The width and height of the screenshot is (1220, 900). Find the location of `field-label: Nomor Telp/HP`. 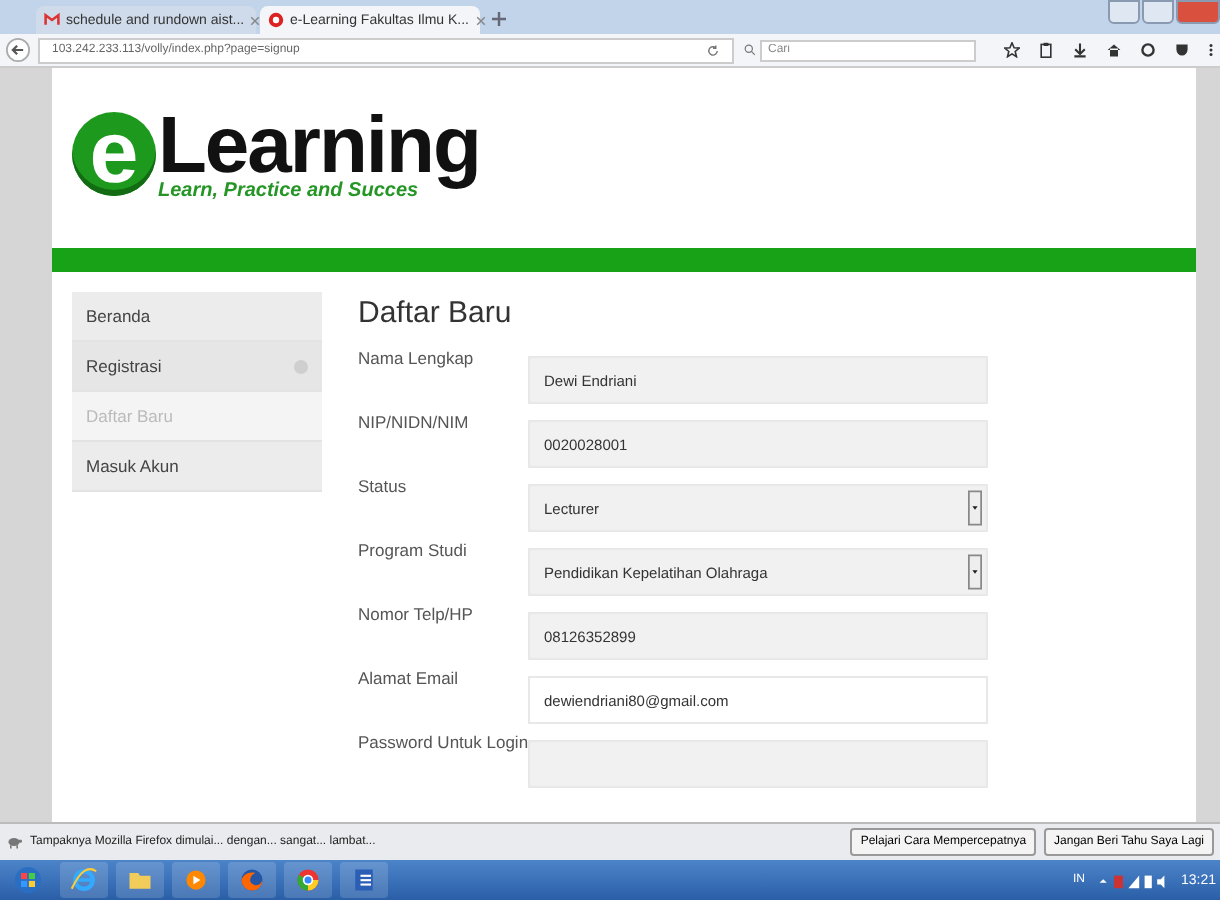

field-label: Nomor Telp/HP is located at coordinates (416, 615).